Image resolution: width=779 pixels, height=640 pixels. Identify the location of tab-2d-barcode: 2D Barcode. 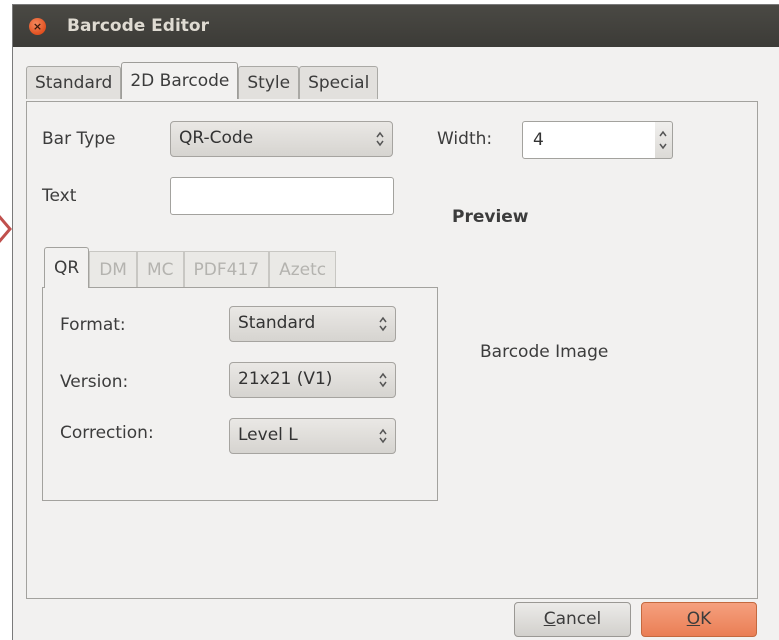
(180, 80).